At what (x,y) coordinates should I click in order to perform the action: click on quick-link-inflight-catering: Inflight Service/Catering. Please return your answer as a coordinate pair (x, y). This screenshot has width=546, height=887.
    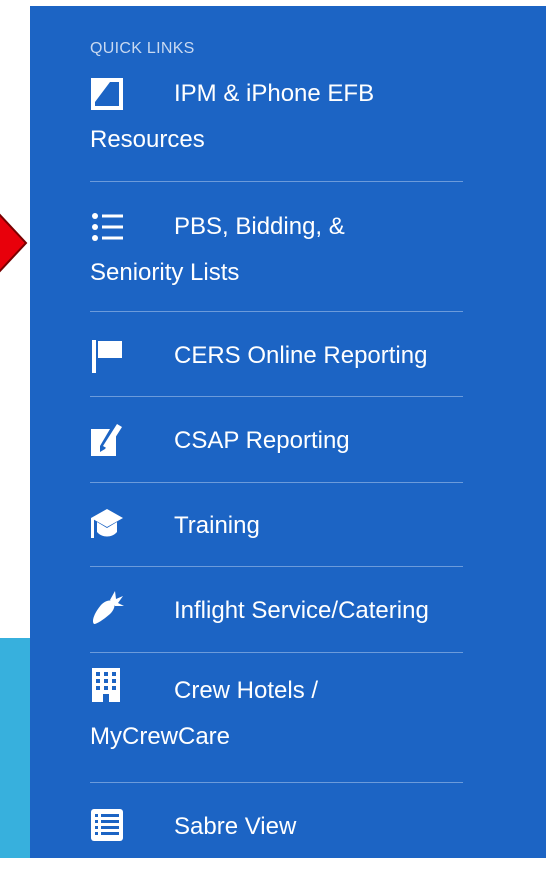
    Looking at the image, I should click on (276, 611).